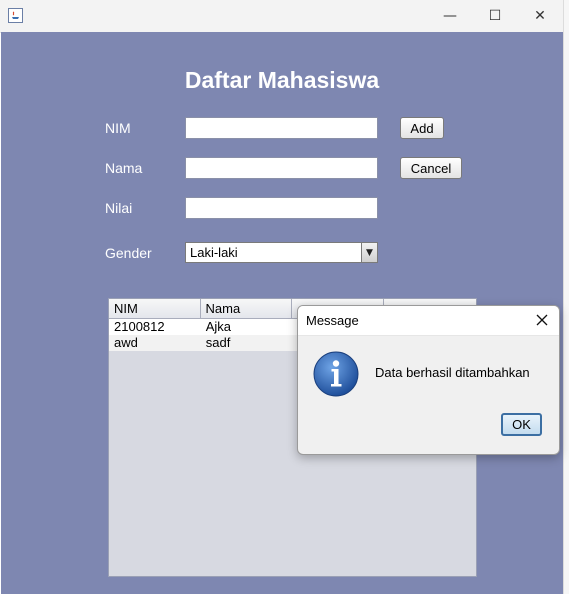 The width and height of the screenshot is (569, 594). What do you see at coordinates (281, 208) in the screenshot?
I see `nilai-input` at bounding box center [281, 208].